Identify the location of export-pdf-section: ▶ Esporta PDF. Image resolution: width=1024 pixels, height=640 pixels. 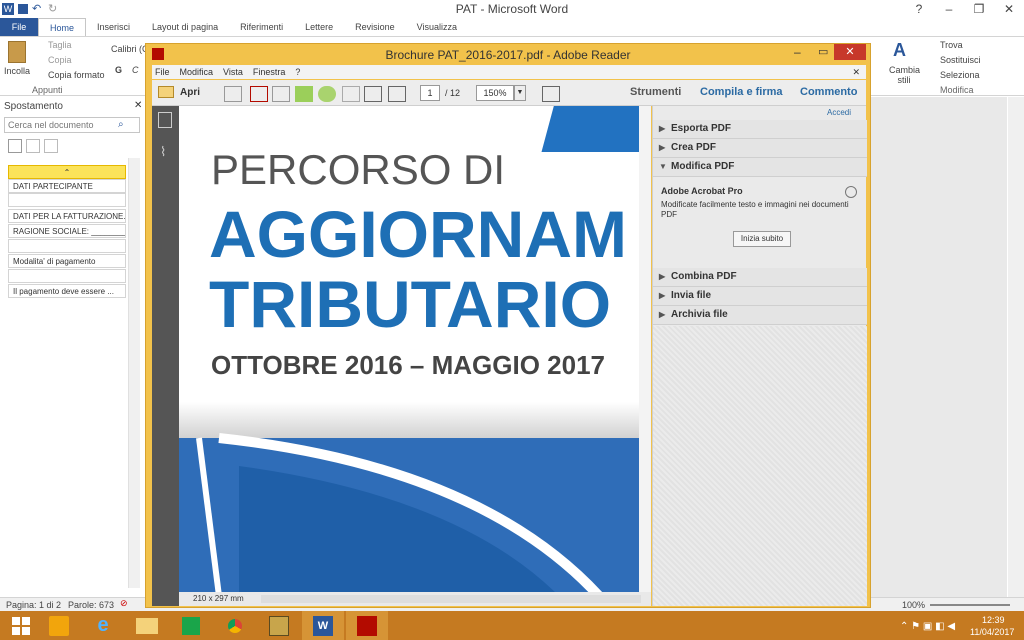
(760, 129).